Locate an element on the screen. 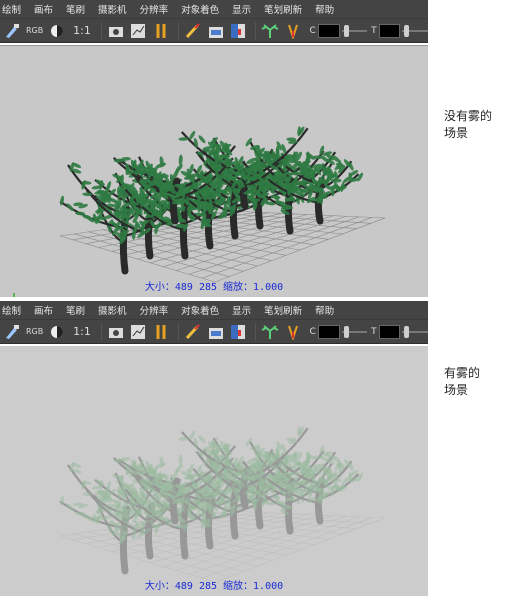  caption-line: 有雾的 is located at coordinates (462, 373).